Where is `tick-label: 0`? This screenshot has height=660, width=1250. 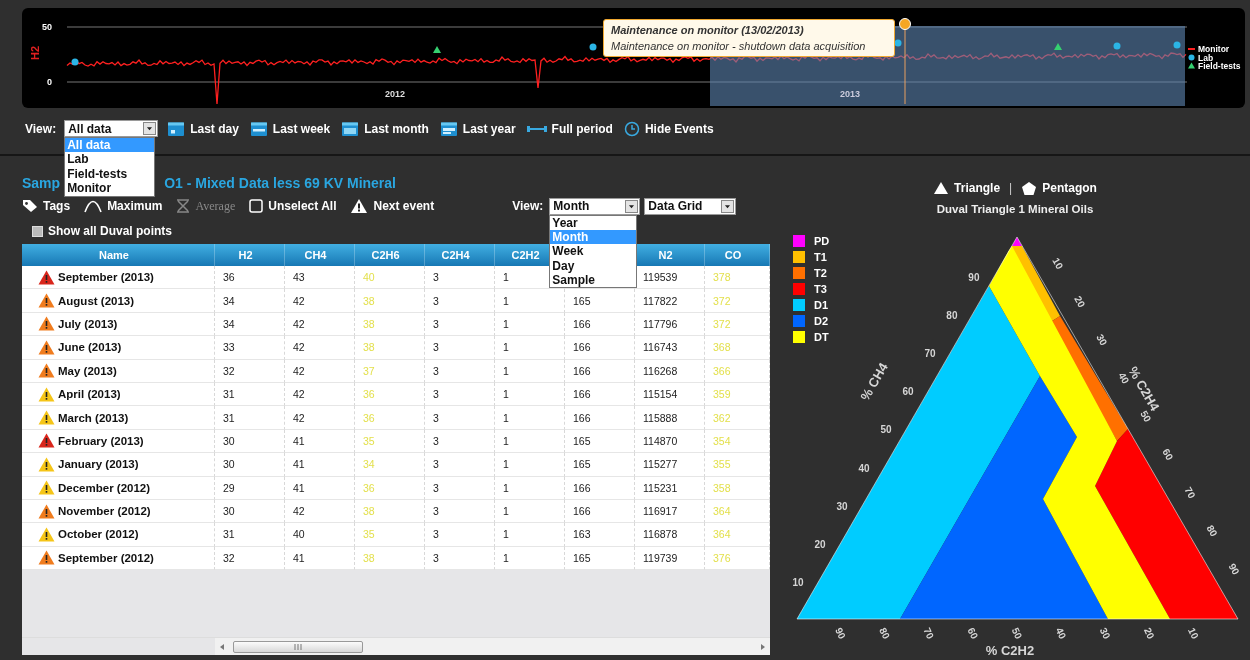 tick-label: 0 is located at coordinates (49, 82).